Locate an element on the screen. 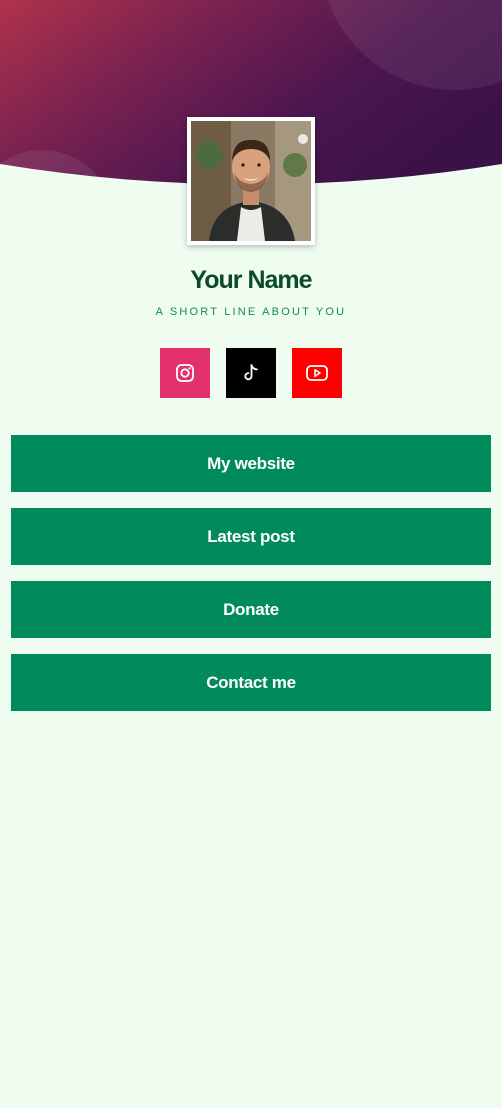  profile-tagline: A SHORT LINE ABOUT YOU is located at coordinates (251, 312).